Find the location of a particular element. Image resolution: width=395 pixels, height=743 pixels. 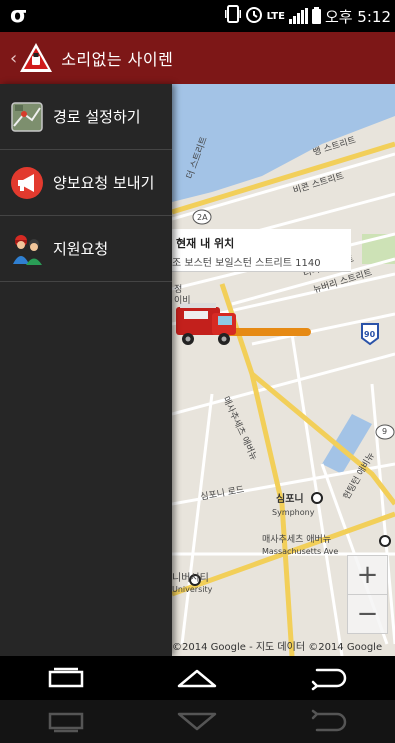

map-label: 니버시티 is located at coordinates (190, 578).